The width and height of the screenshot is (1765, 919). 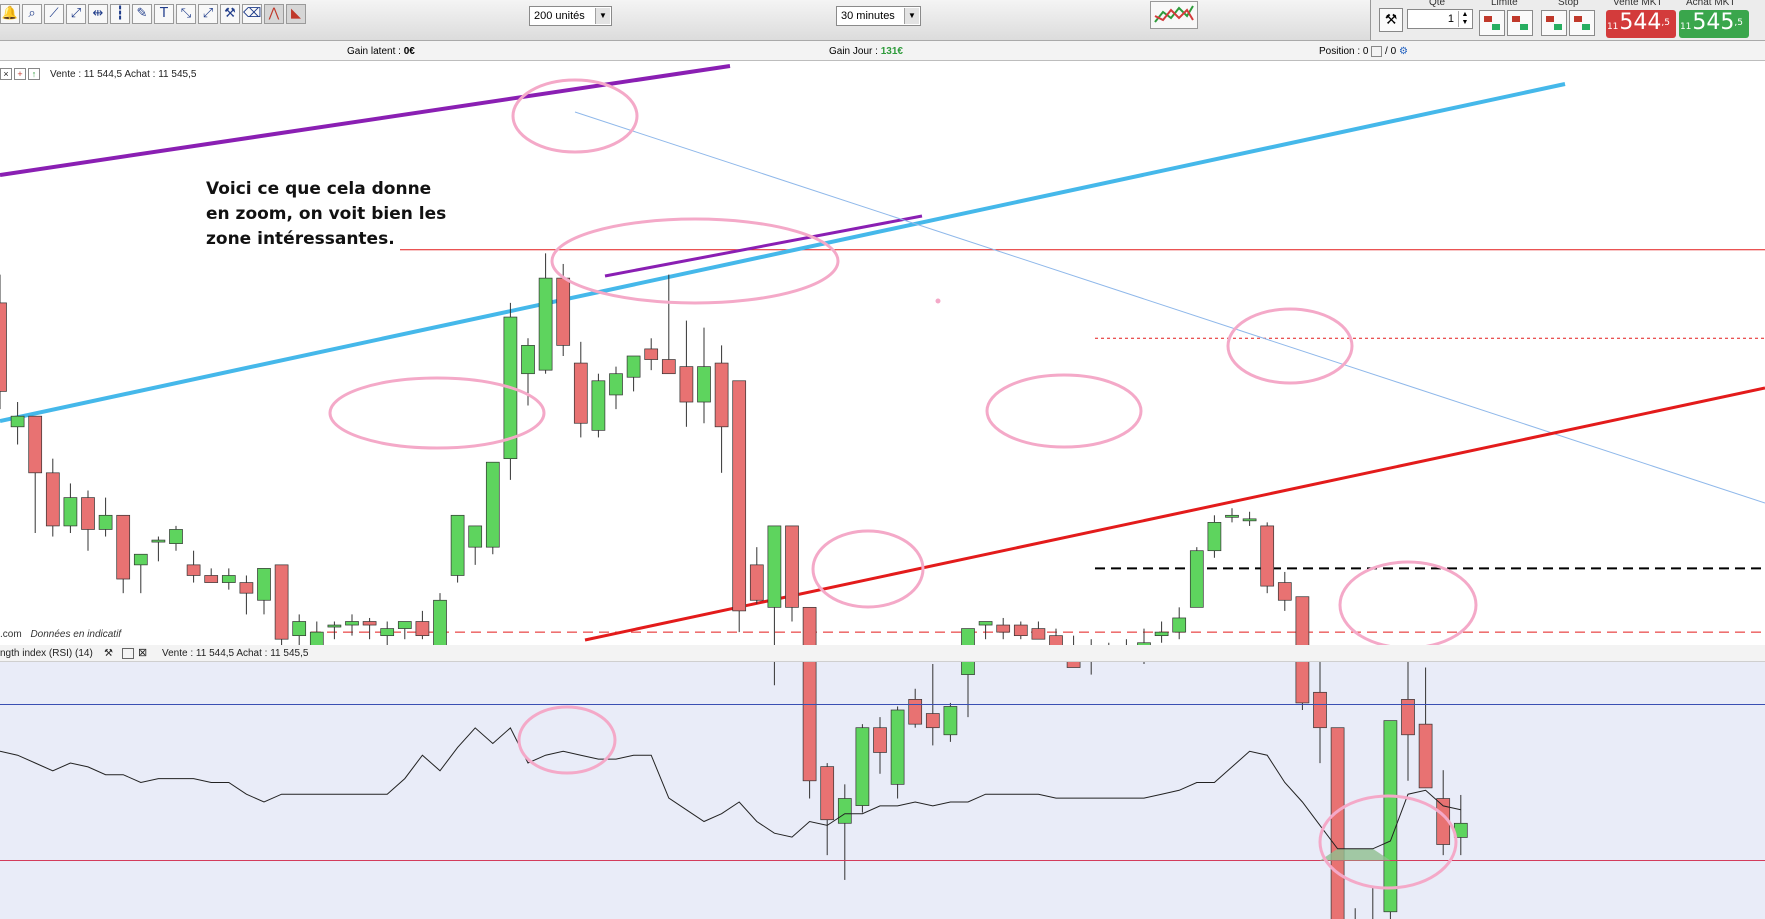 I want to click on rsi-line, so click(x=730, y=788).